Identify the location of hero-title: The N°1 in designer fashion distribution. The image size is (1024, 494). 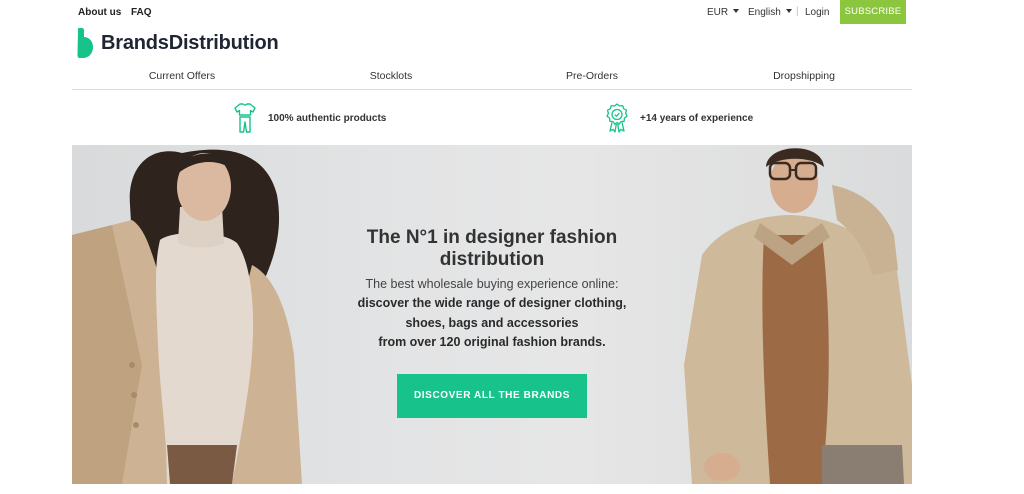
(492, 248).